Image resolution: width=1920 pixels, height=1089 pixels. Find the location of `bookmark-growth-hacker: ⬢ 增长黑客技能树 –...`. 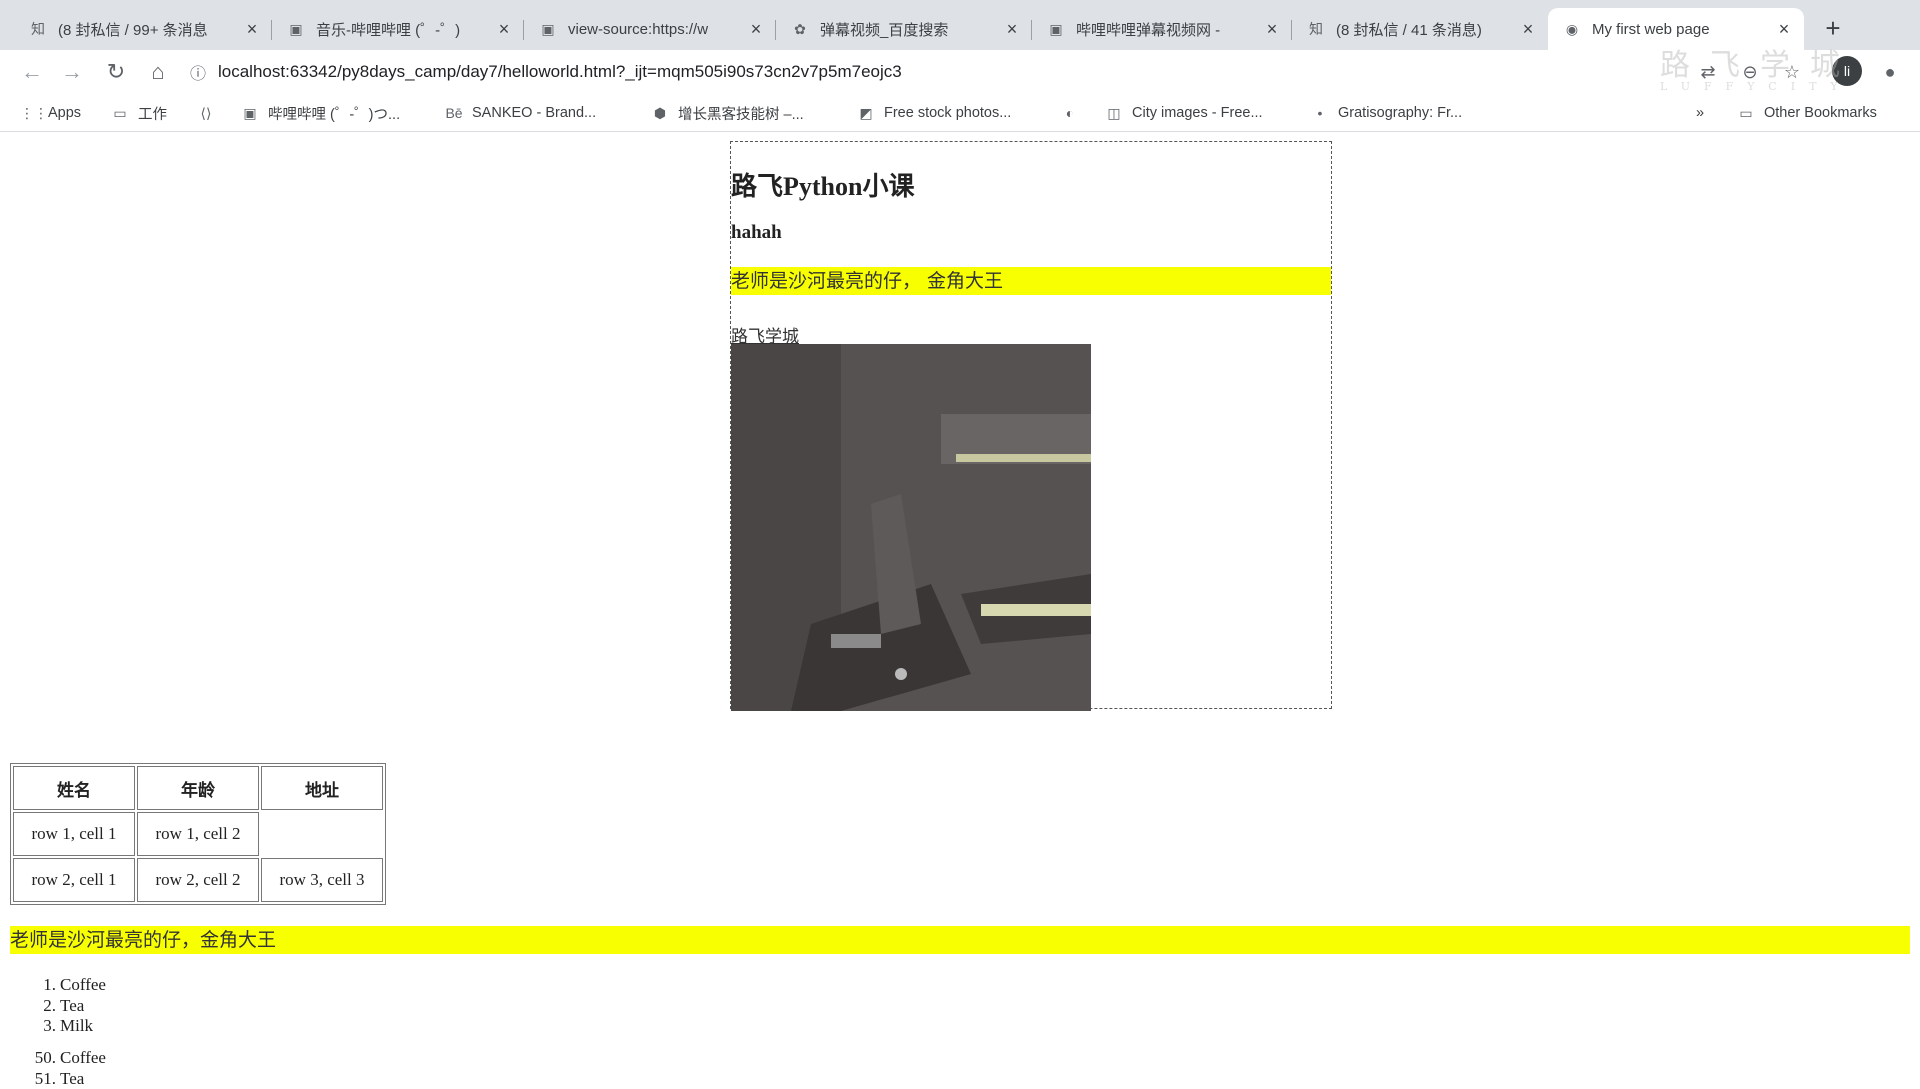

bookmark-growth-hacker: ⬢ 增长黑客技能树 –... is located at coordinates (727, 113).